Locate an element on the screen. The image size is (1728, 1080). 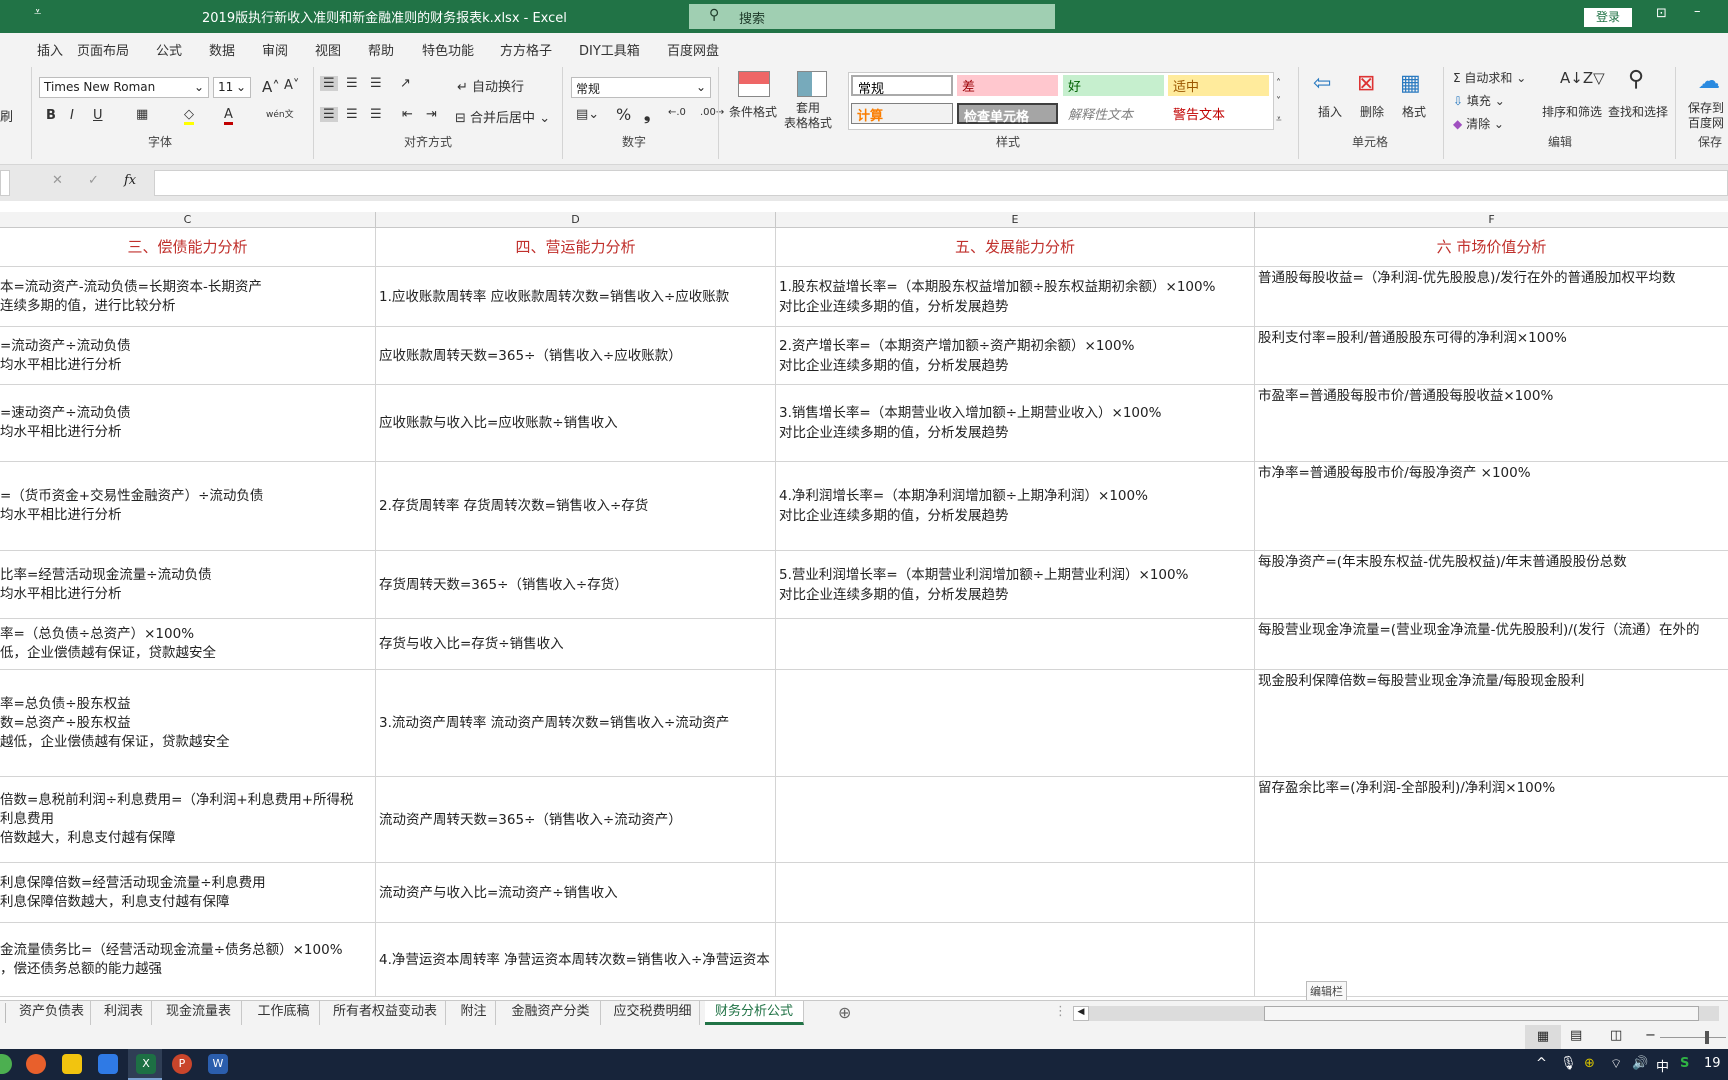
percent-button: % is located at coordinates (623, 114).